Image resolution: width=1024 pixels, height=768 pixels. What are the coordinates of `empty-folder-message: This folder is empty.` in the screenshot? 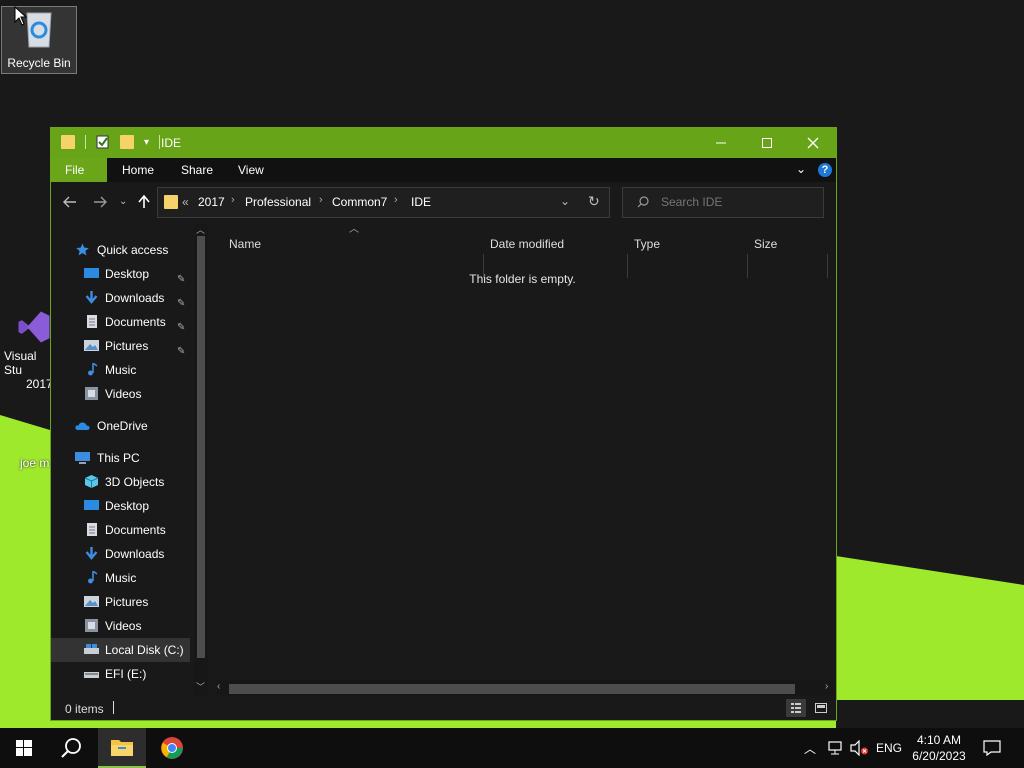 It's located at (522, 279).